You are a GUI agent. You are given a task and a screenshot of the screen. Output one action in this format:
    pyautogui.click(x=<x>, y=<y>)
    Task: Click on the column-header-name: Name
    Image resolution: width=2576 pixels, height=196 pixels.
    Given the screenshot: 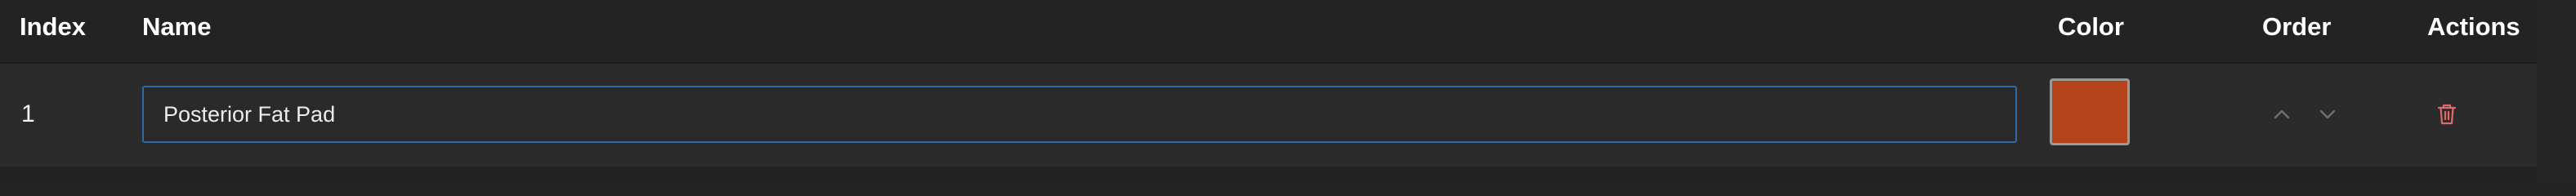 What is the action you would take?
    pyautogui.click(x=177, y=26)
    